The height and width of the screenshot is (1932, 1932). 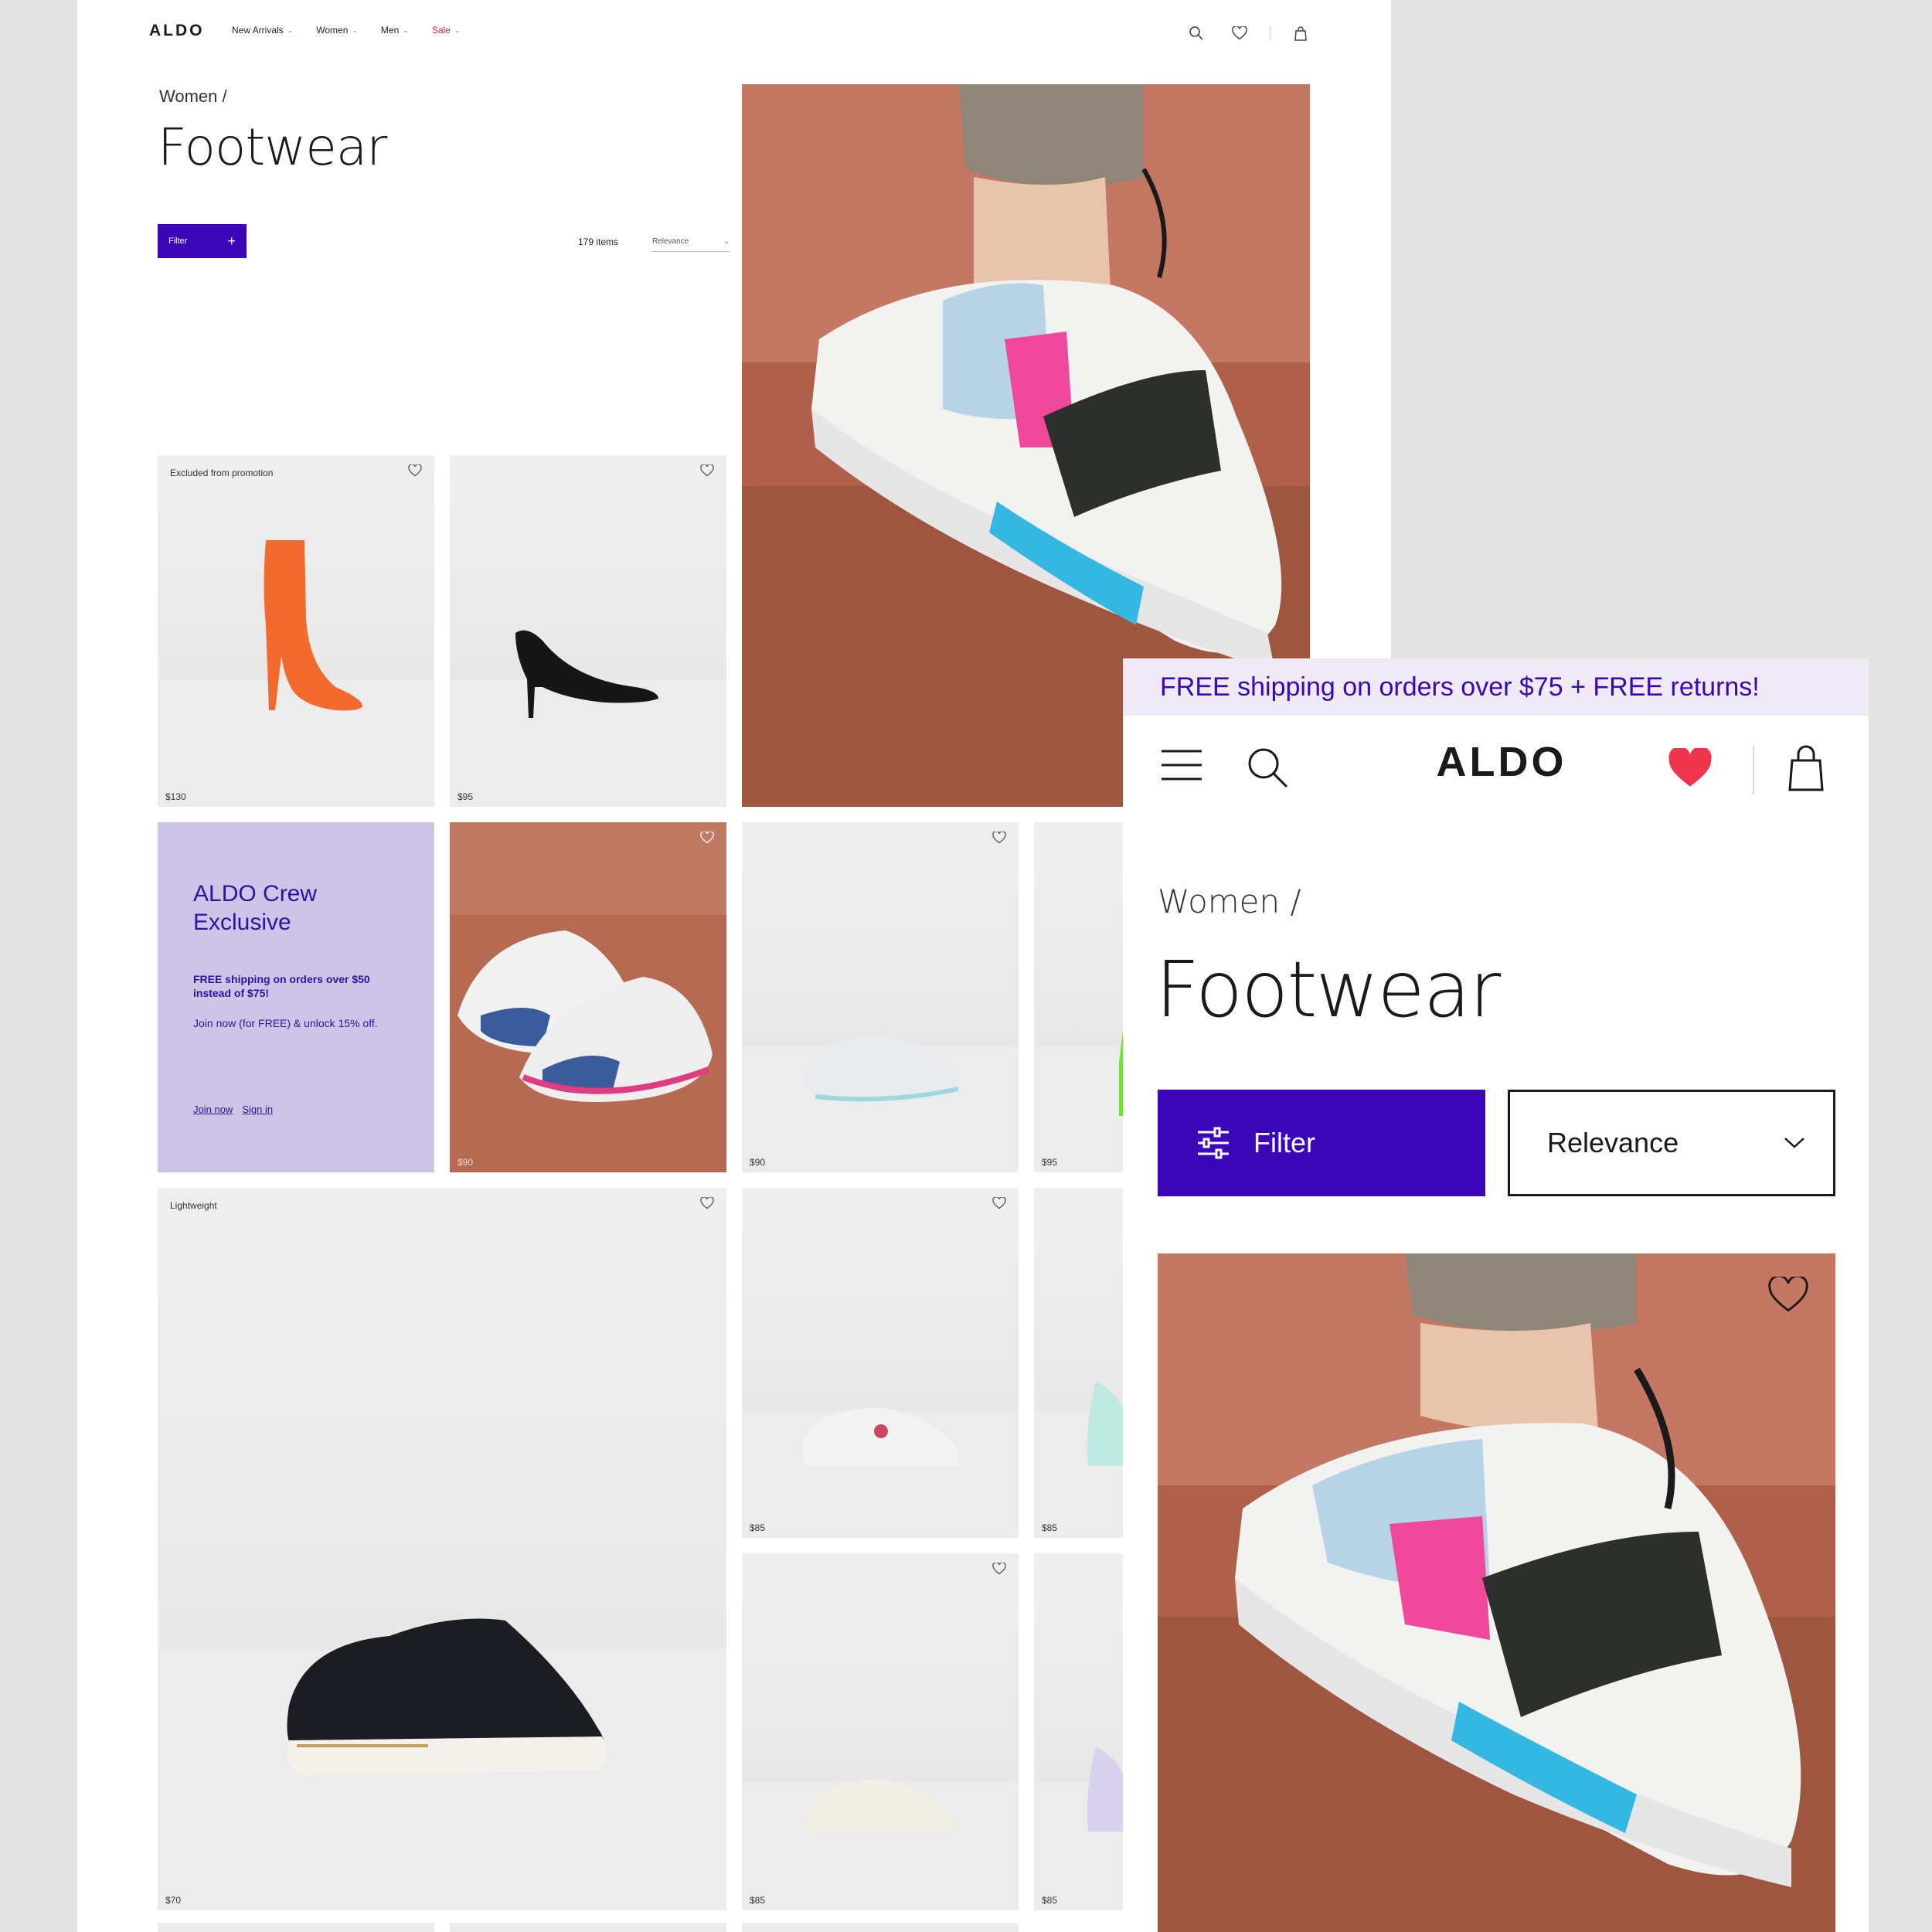 What do you see at coordinates (1321, 1143) in the screenshot?
I see `filter-button: Filter` at bounding box center [1321, 1143].